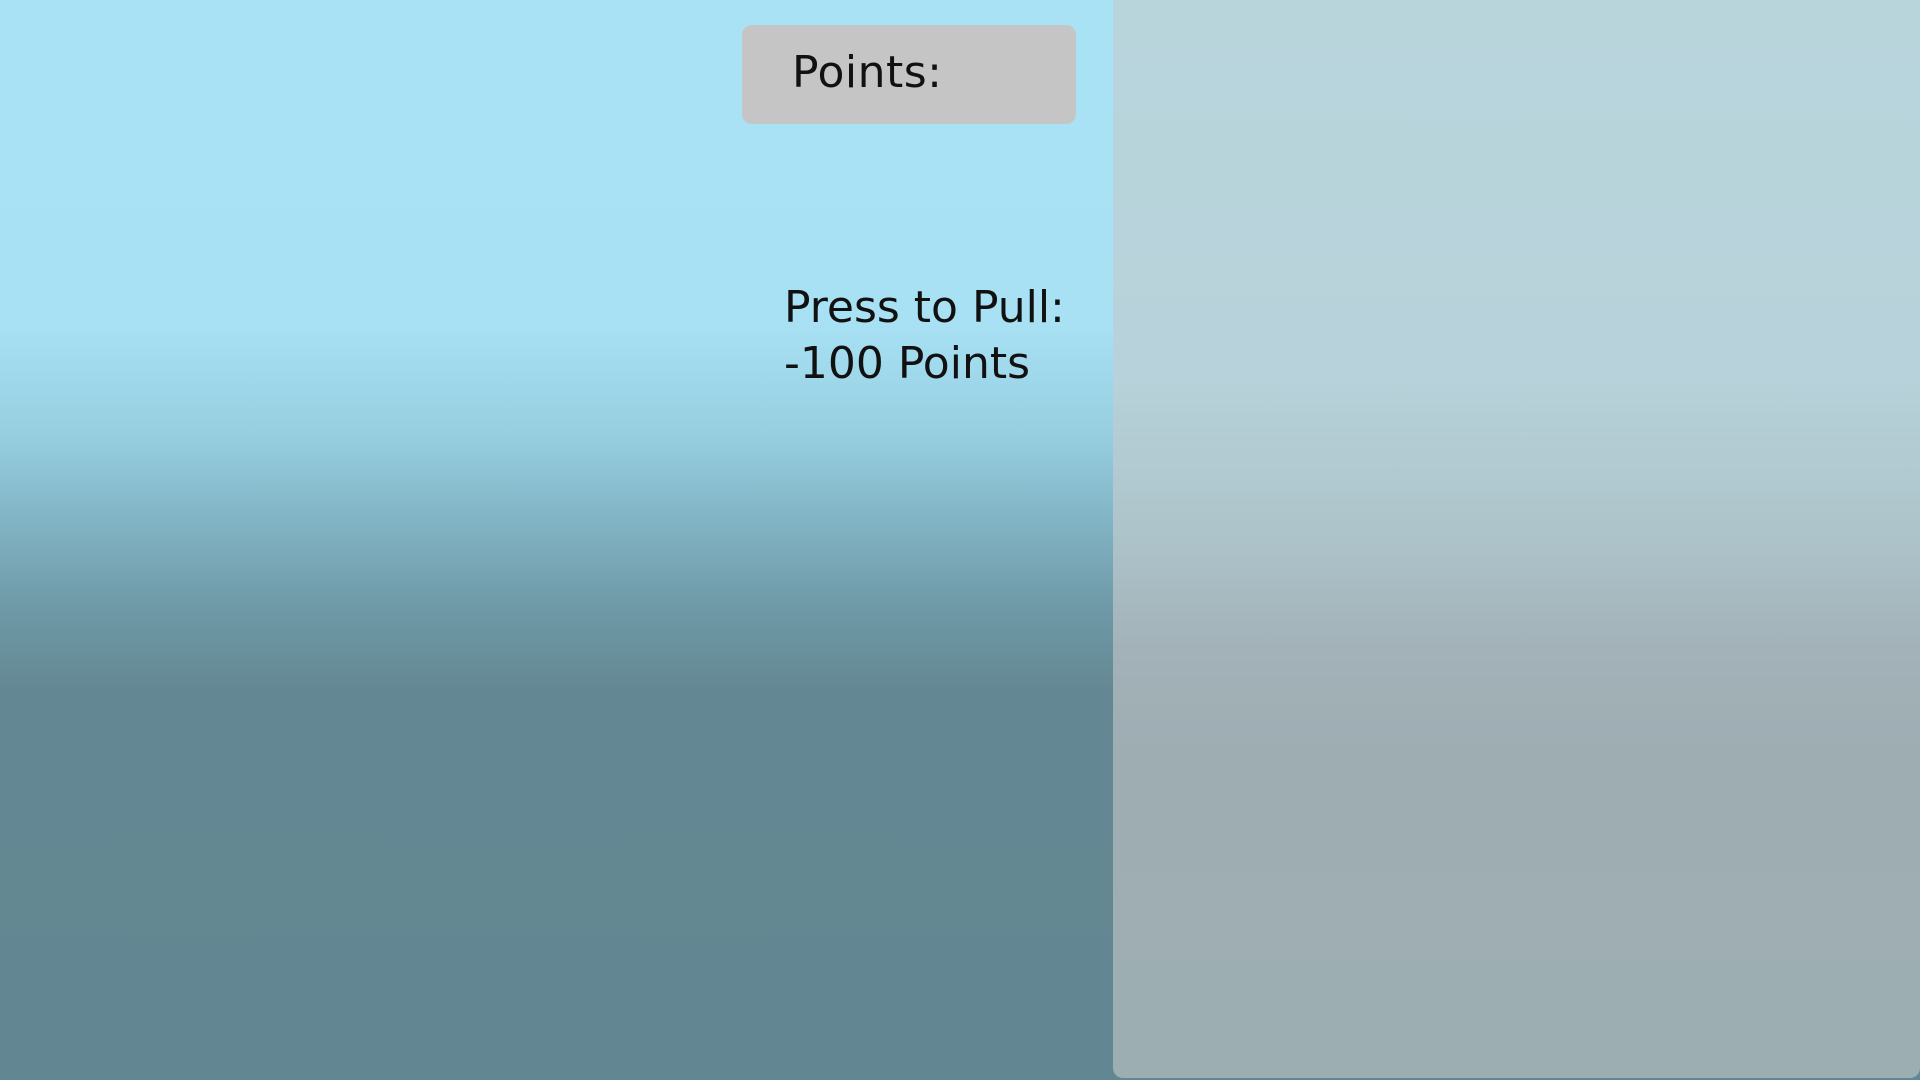  I want to click on points-label: Points:, so click(867, 72).